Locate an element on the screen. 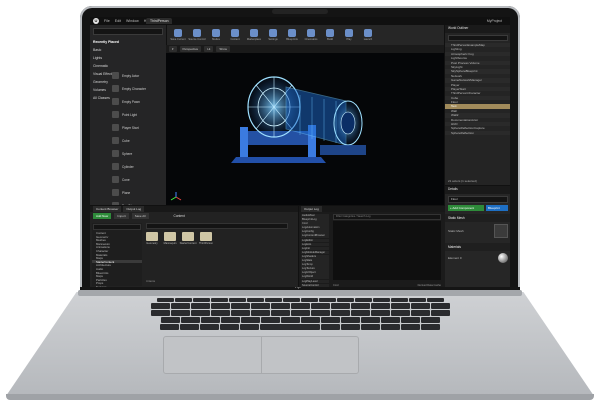 Image resolution: width=600 pixels, height=417 pixels. menu-file: File is located at coordinates (107, 21).